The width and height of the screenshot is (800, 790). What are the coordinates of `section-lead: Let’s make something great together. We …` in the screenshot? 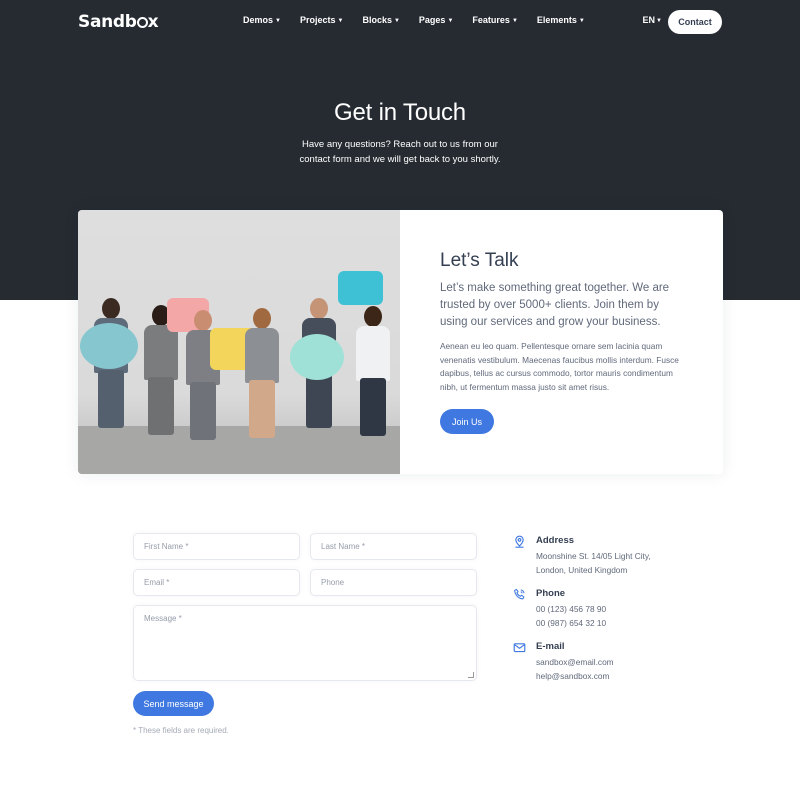 It's located at (555, 305).